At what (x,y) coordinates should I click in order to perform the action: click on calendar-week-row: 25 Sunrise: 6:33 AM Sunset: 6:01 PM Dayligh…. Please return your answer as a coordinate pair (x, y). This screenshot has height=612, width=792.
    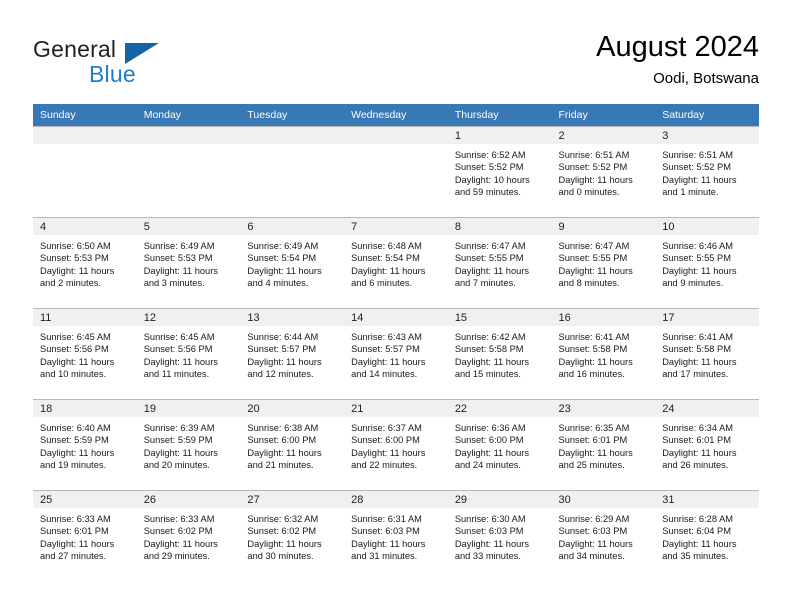
    Looking at the image, I should click on (396, 535).